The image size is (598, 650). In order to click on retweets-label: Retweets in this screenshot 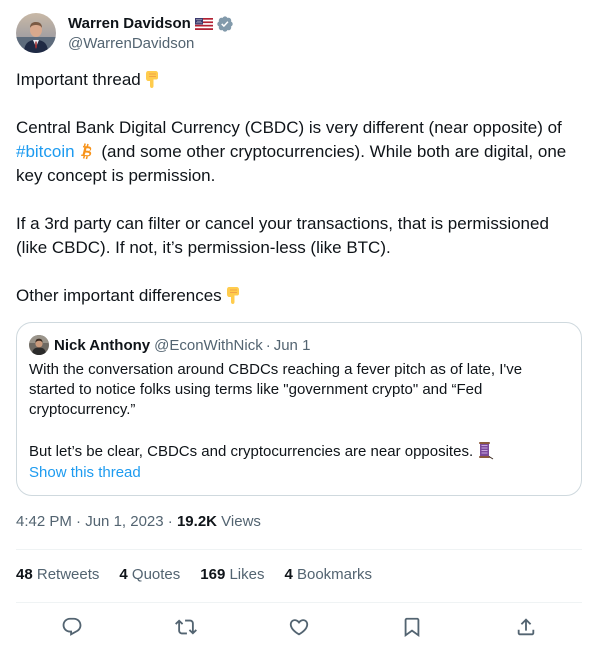, I will do `click(66, 574)`.